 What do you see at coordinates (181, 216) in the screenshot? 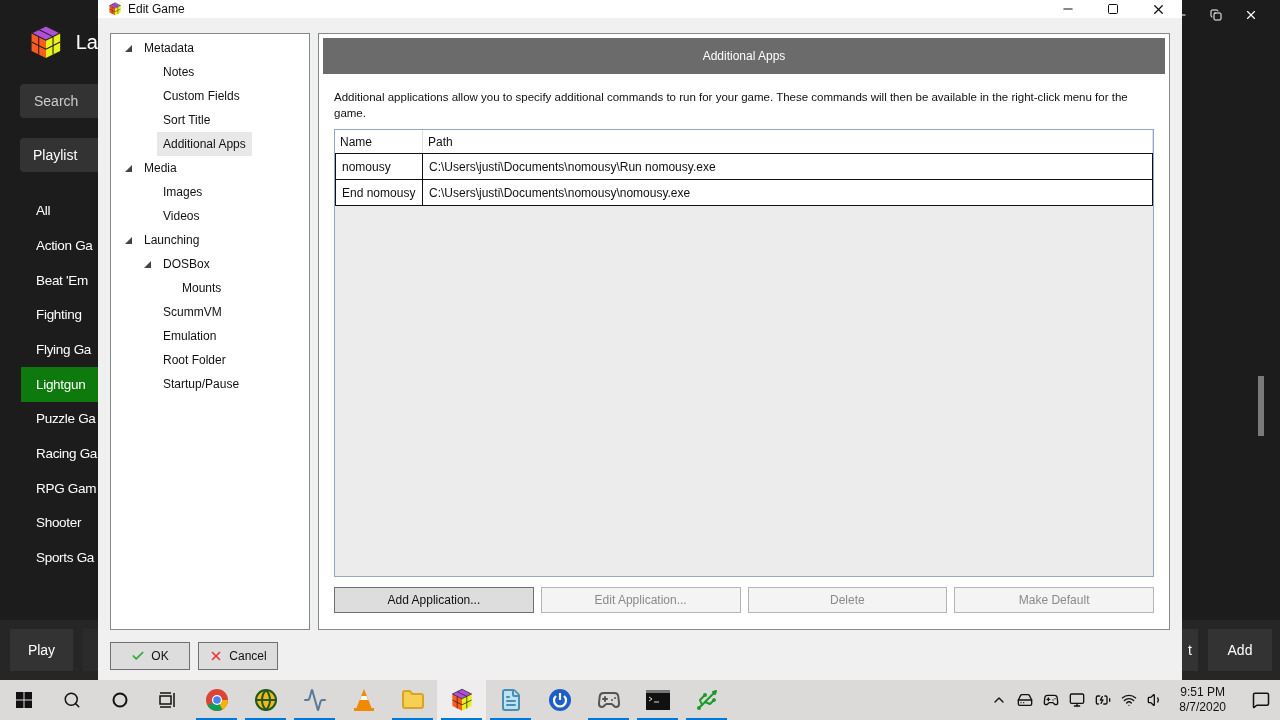
I see `tree-item: Videos` at bounding box center [181, 216].